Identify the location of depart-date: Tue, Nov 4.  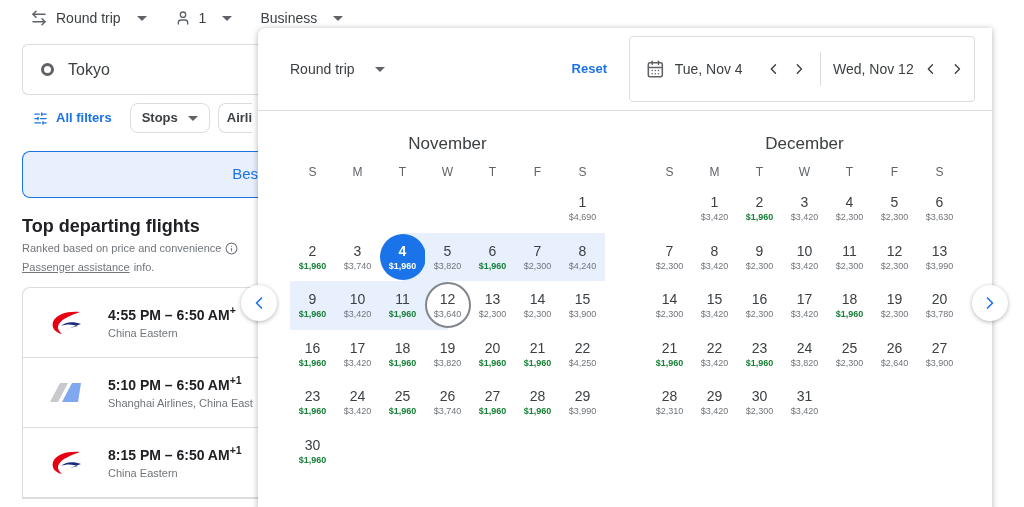
(716, 69).